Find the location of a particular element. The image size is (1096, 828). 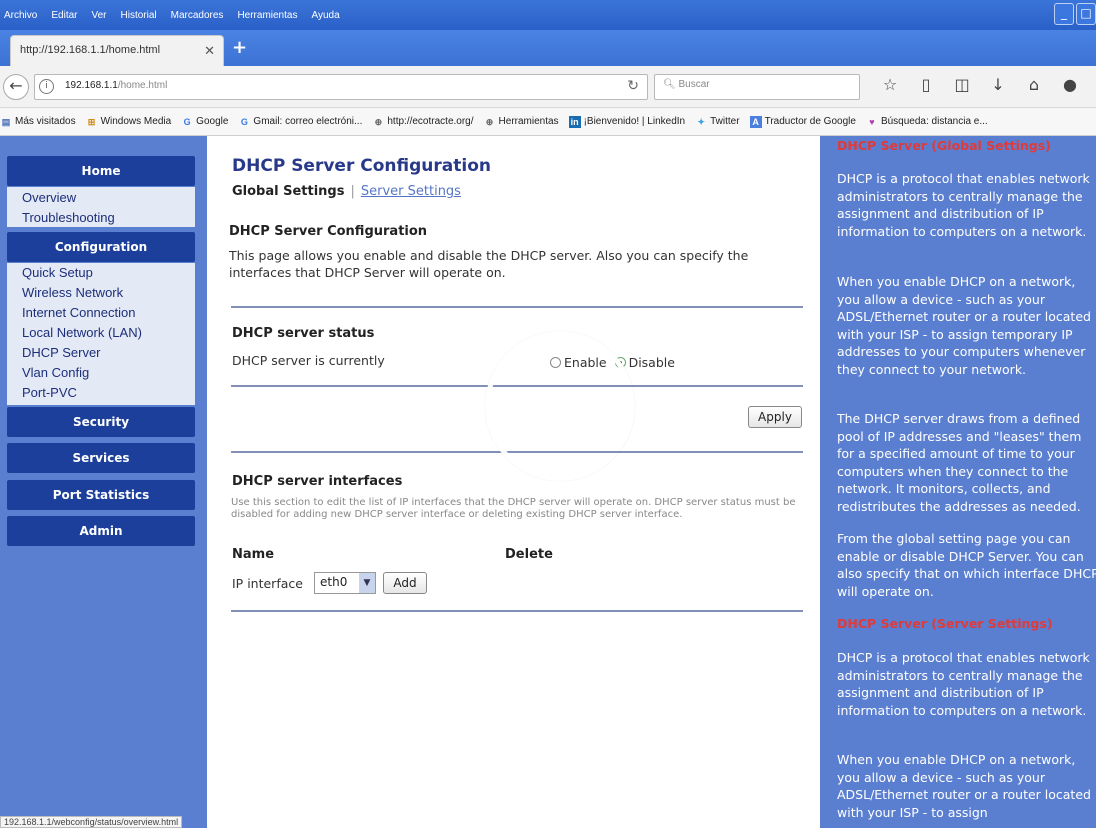

maximize-icon: □ is located at coordinates (1086, 14).